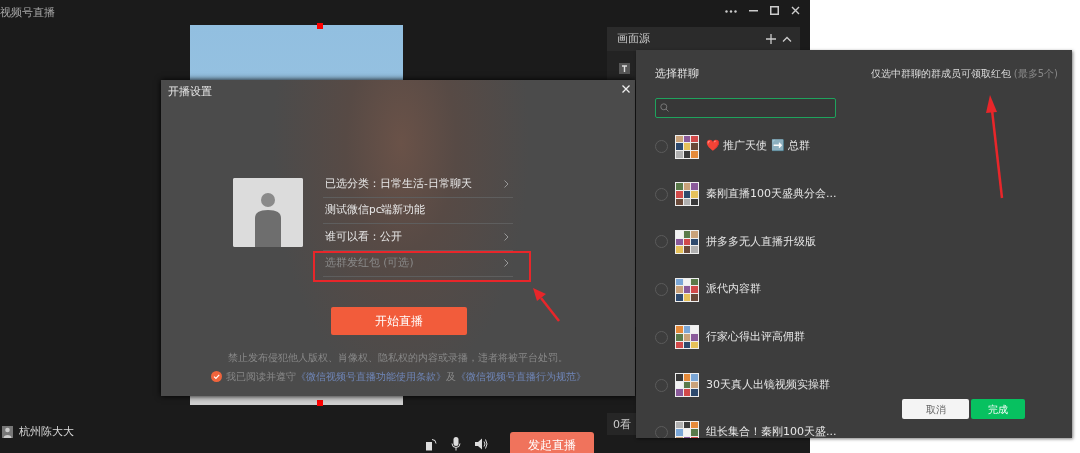 This screenshot has height=453, width=1080. Describe the element at coordinates (795, 10) in the screenshot. I see `close-icon` at that location.